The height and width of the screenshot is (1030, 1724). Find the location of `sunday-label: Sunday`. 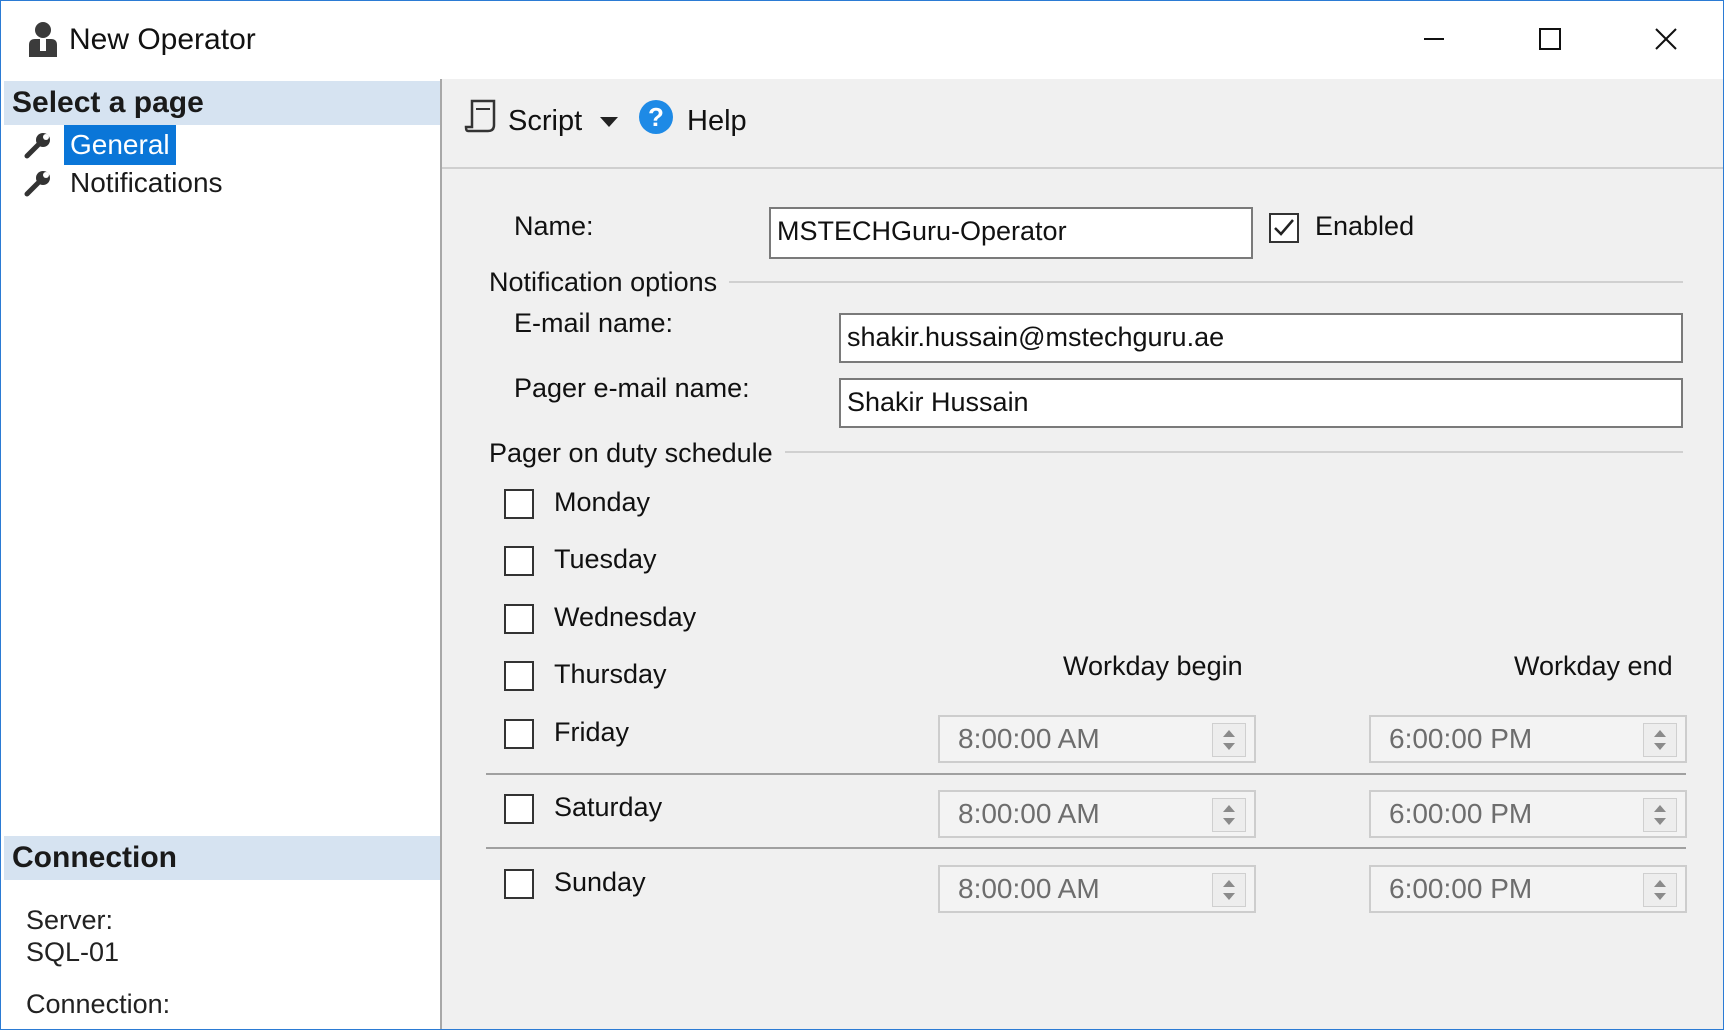

sunday-label: Sunday is located at coordinates (600, 882).